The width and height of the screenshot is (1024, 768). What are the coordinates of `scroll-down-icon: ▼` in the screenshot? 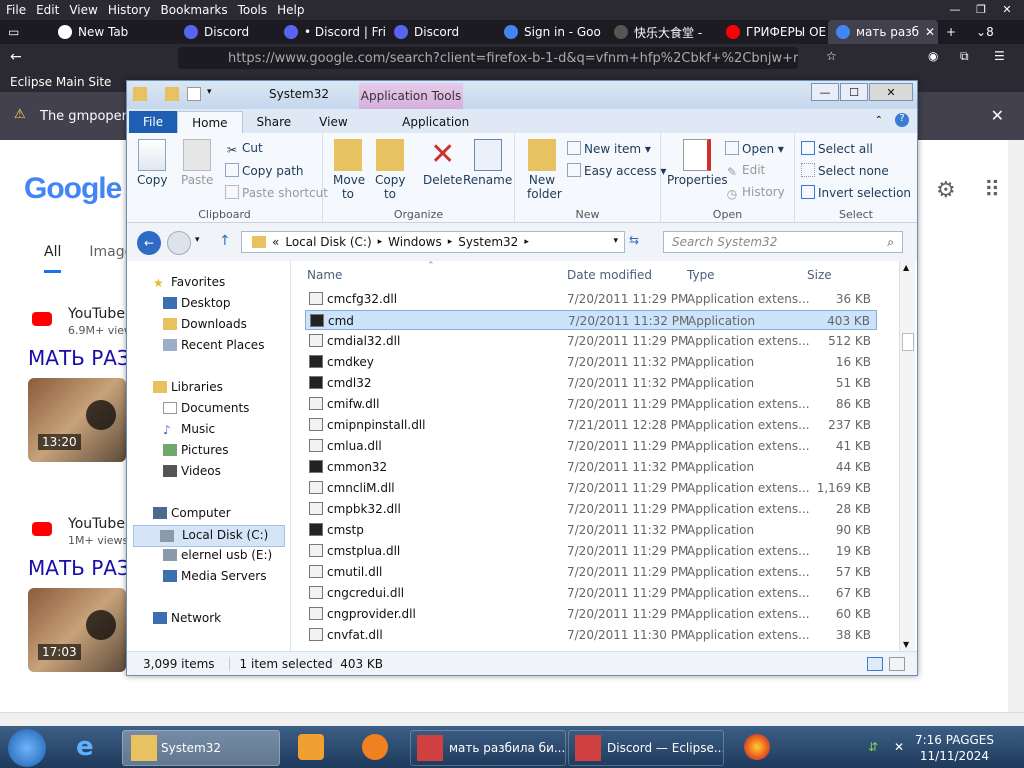 It's located at (906, 644).